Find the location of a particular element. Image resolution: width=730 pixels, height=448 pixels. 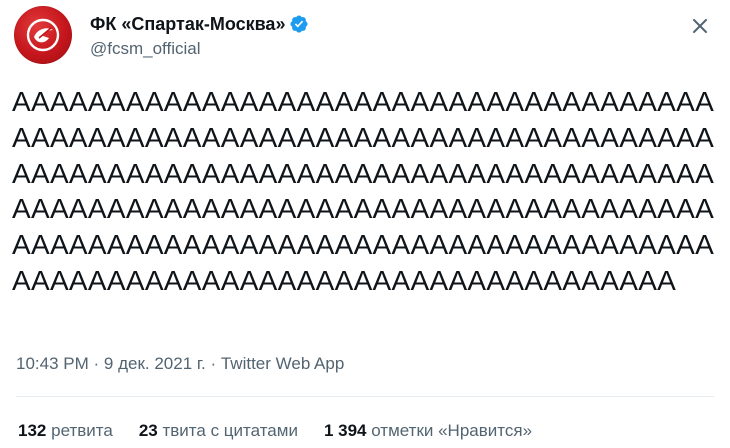

likes-stat: 1 394 отметки «Нравится» is located at coordinates (428, 431).